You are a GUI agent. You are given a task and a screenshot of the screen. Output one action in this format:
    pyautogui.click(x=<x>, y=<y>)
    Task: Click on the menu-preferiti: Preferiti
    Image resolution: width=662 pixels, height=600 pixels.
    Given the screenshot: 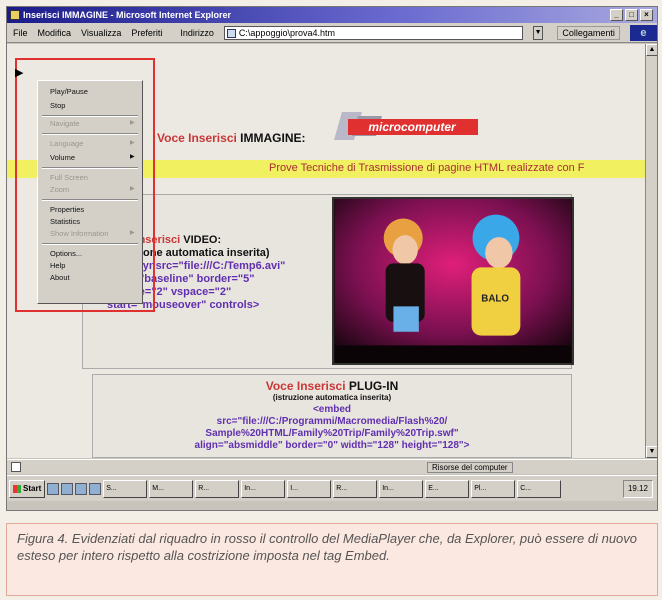 What is the action you would take?
    pyautogui.click(x=146, y=33)
    